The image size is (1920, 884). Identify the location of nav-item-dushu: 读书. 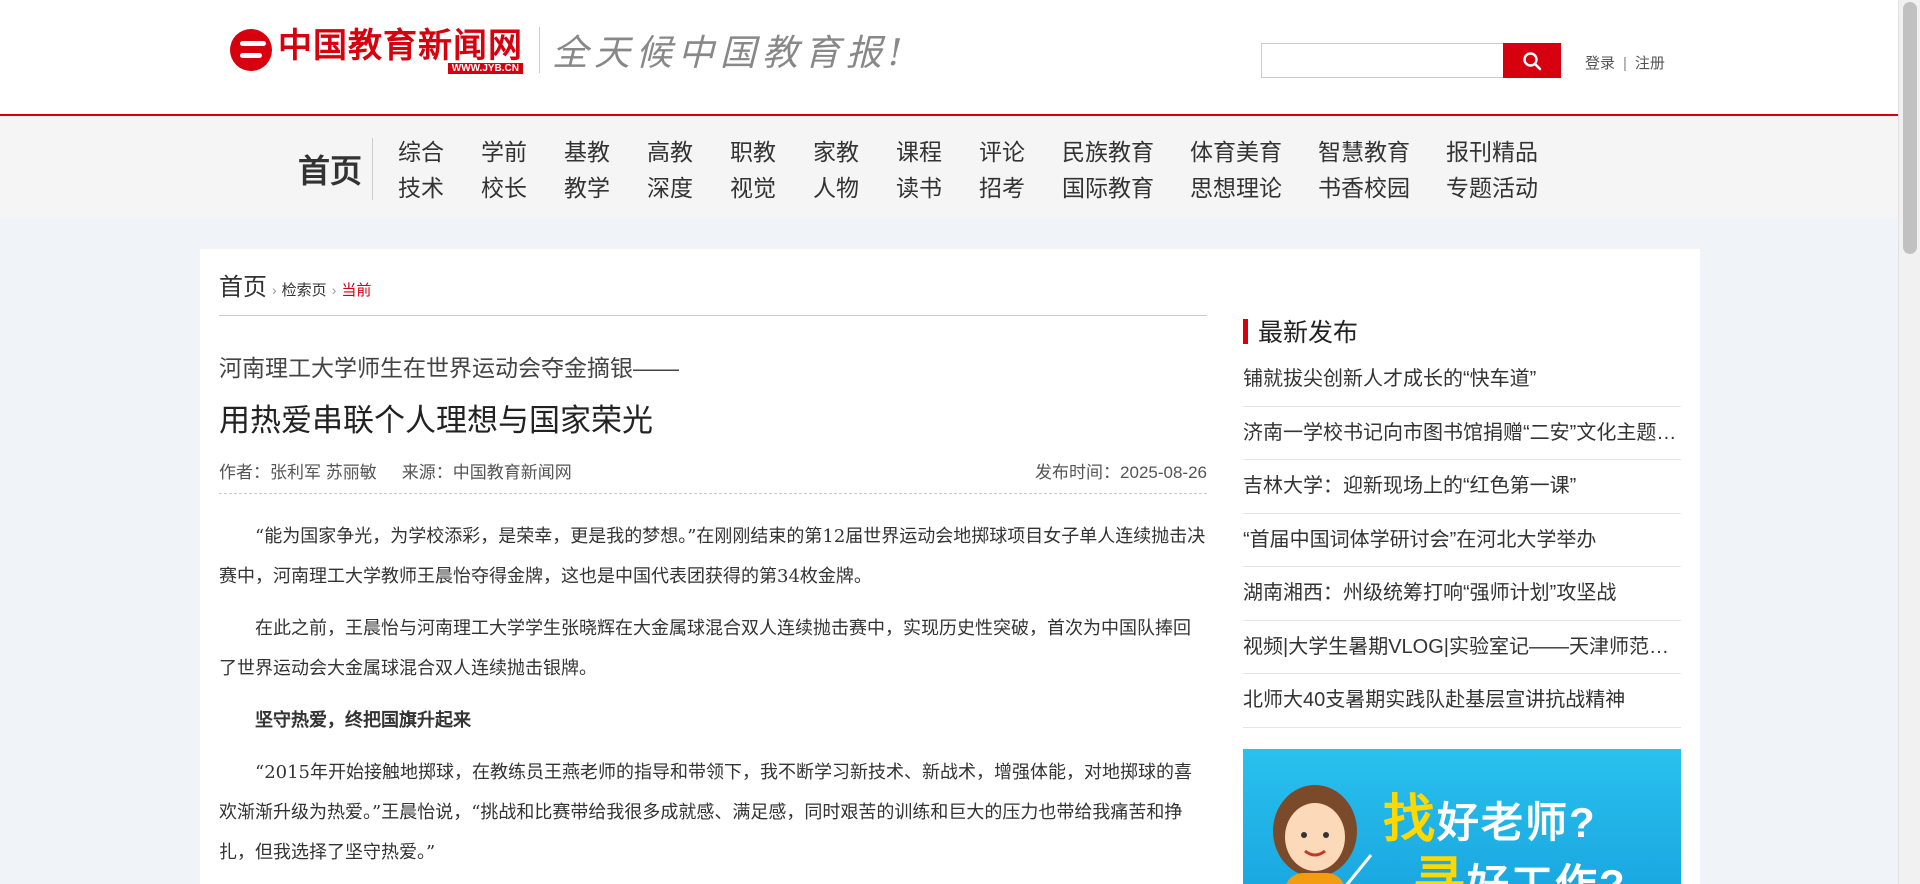
(937, 188).